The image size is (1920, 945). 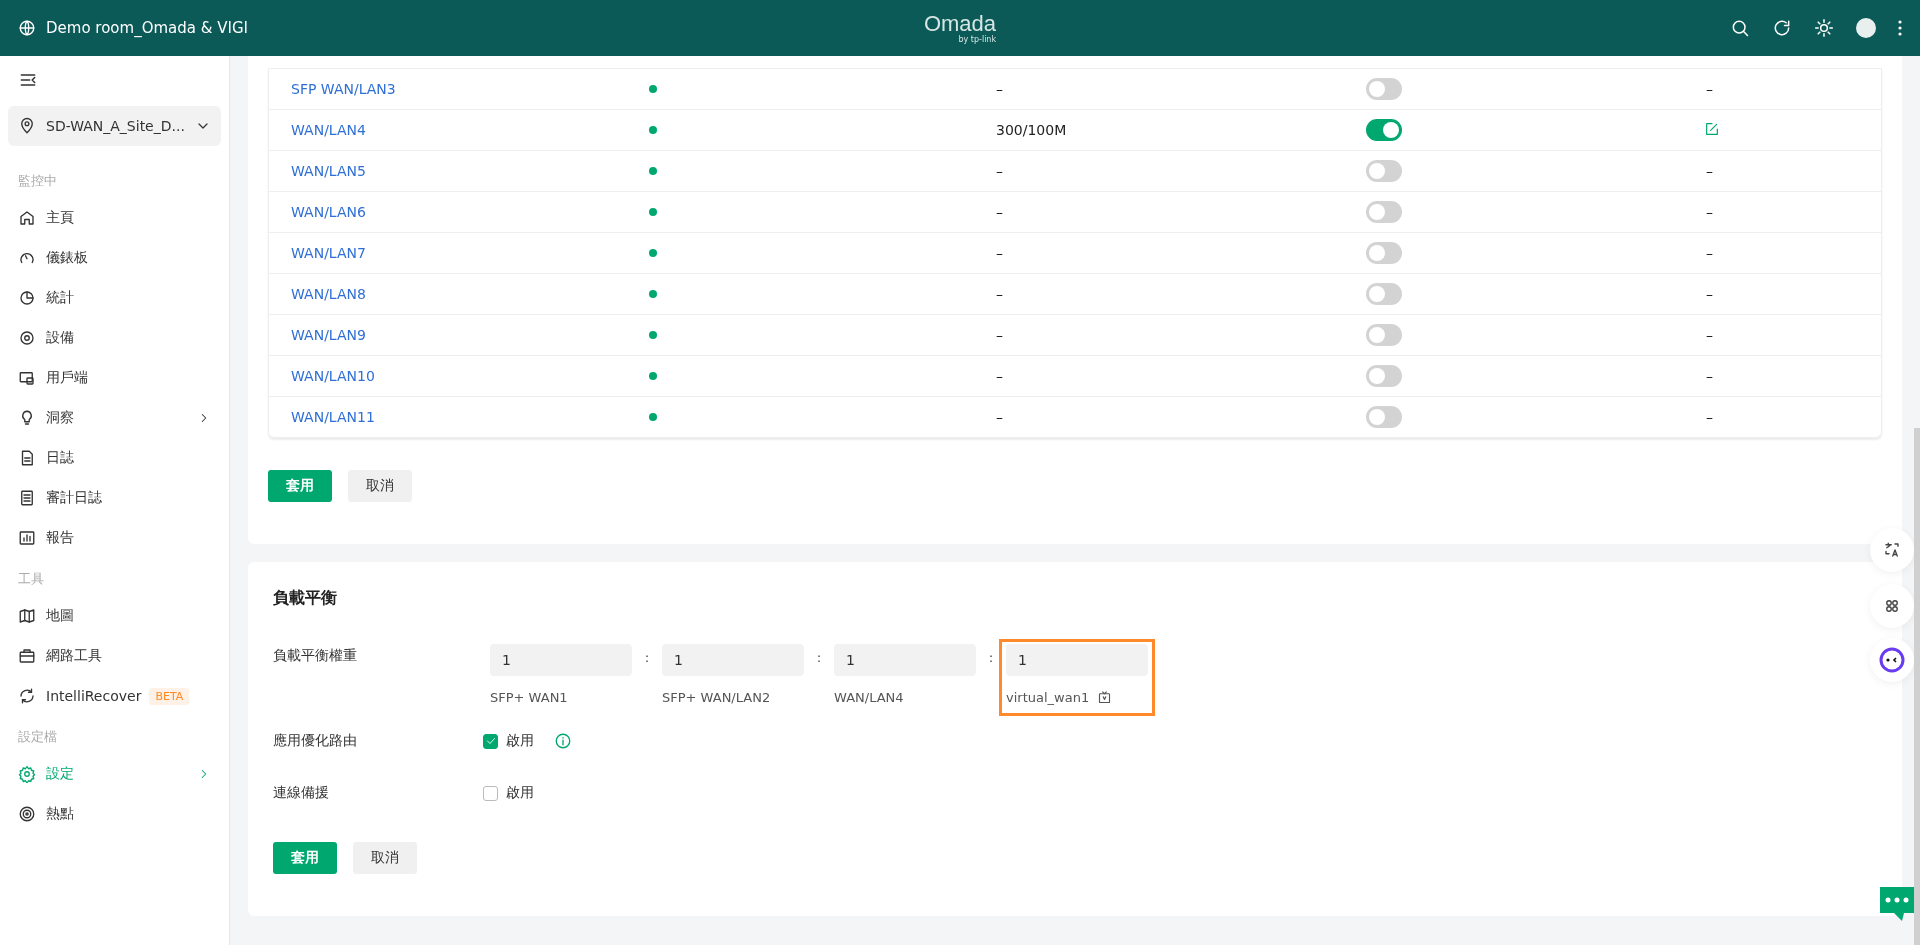 I want to click on nav-label: 網路工具, so click(x=74, y=656).